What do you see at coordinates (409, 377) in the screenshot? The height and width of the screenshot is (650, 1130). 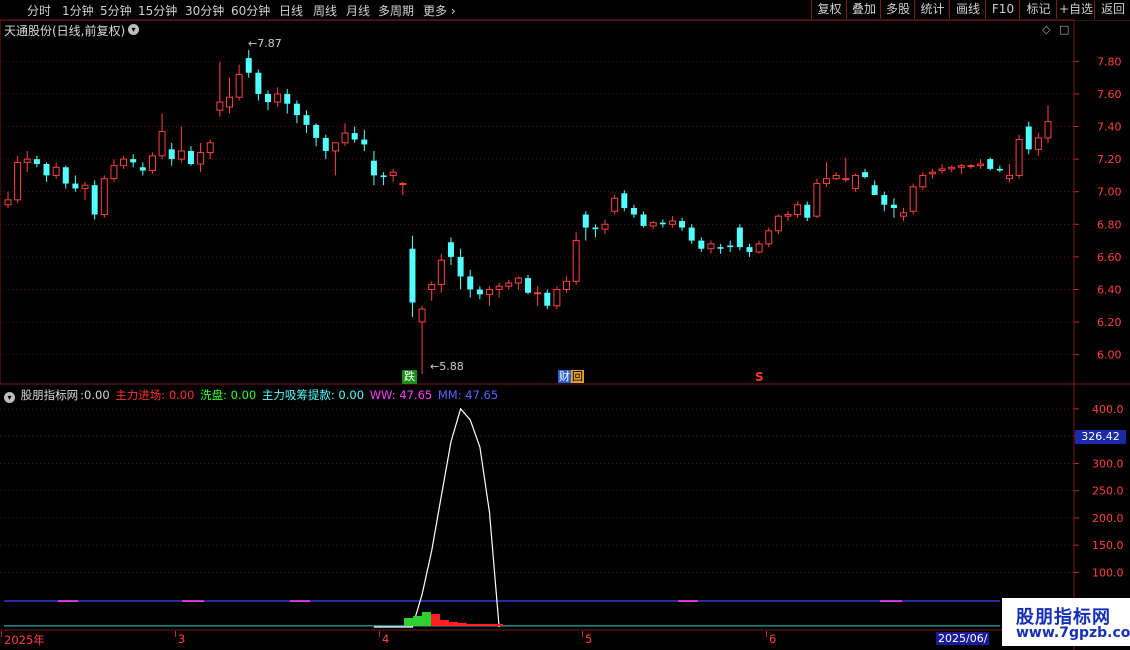 I see `drop-marker: 跌` at bounding box center [409, 377].